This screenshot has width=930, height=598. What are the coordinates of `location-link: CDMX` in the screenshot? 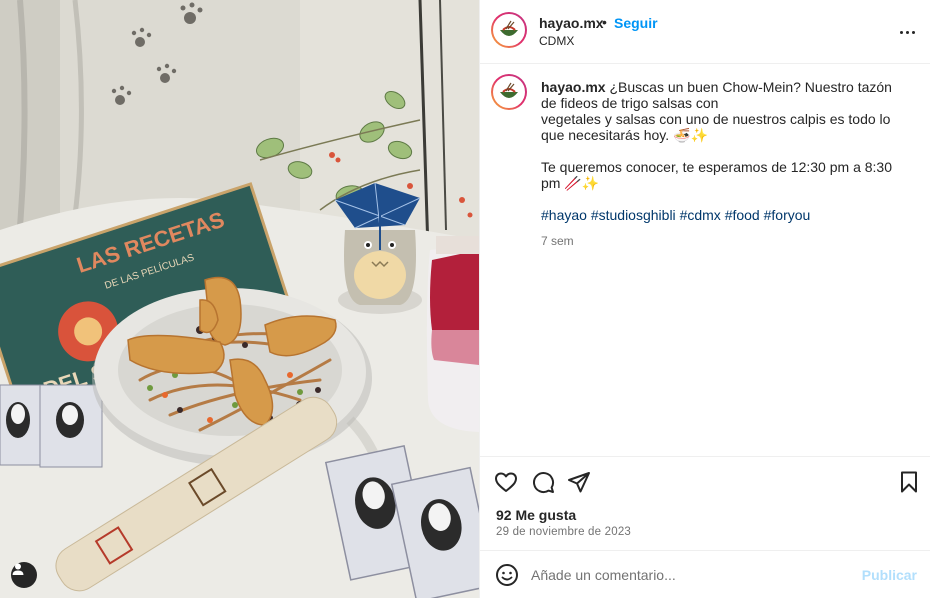 It's located at (556, 41).